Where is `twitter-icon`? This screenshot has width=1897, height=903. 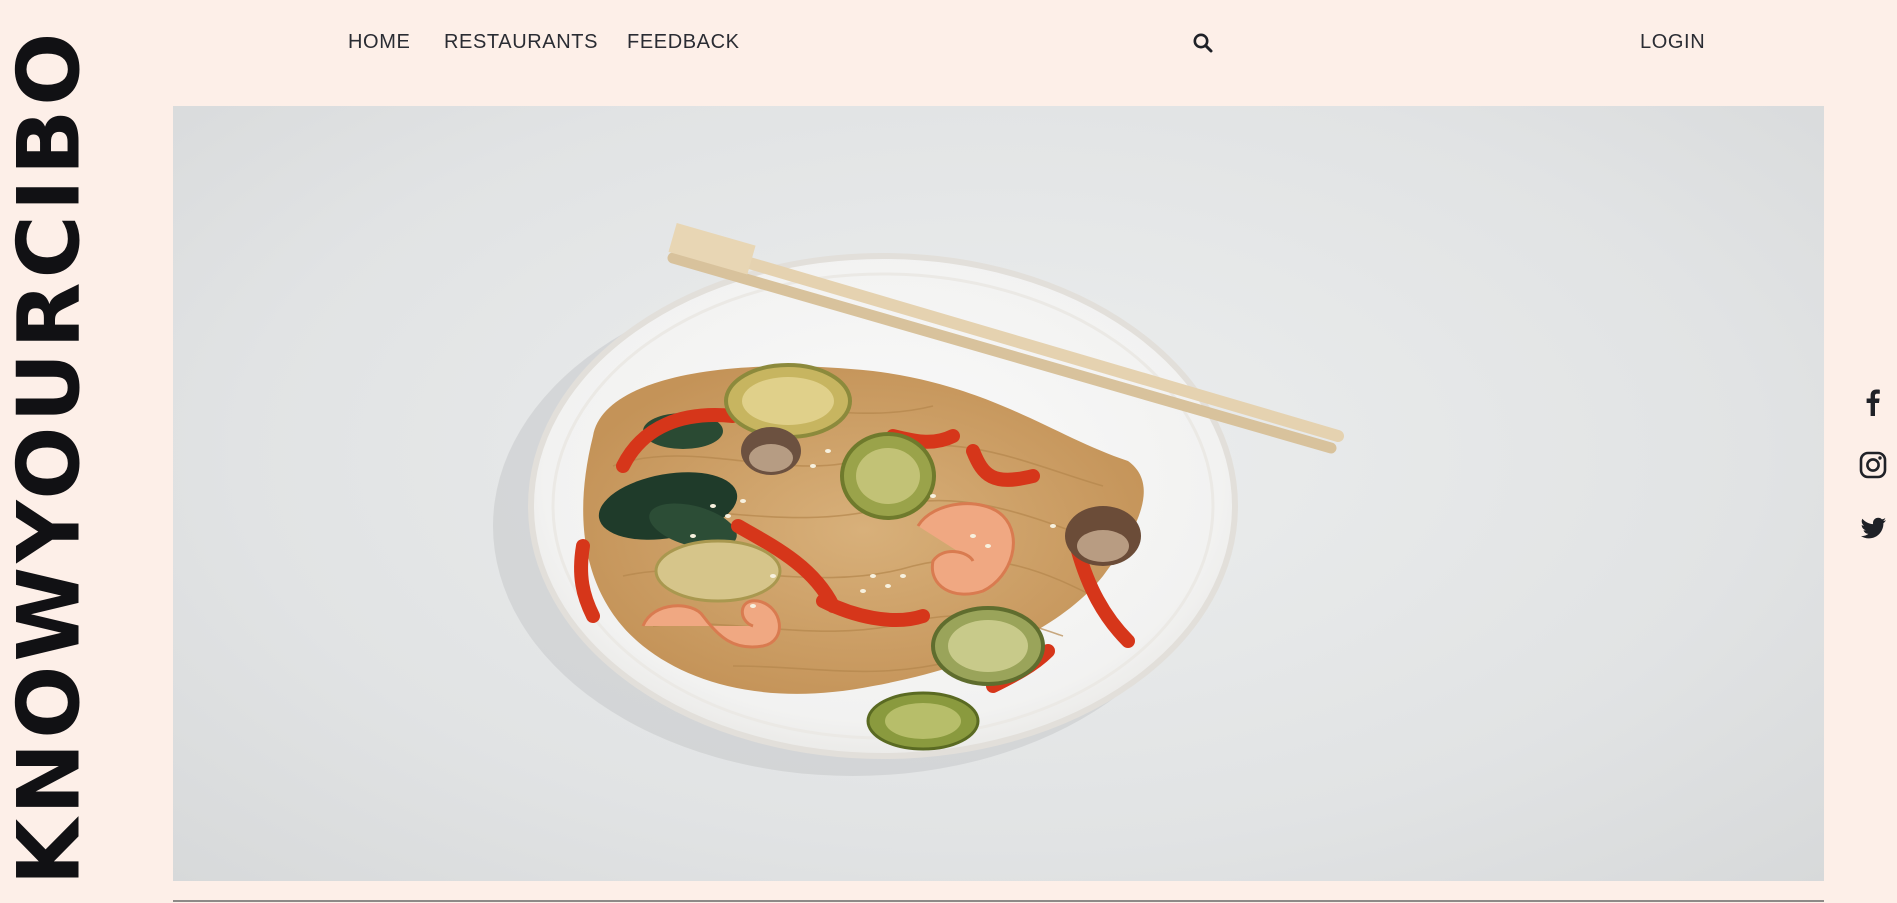 twitter-icon is located at coordinates (1873, 528).